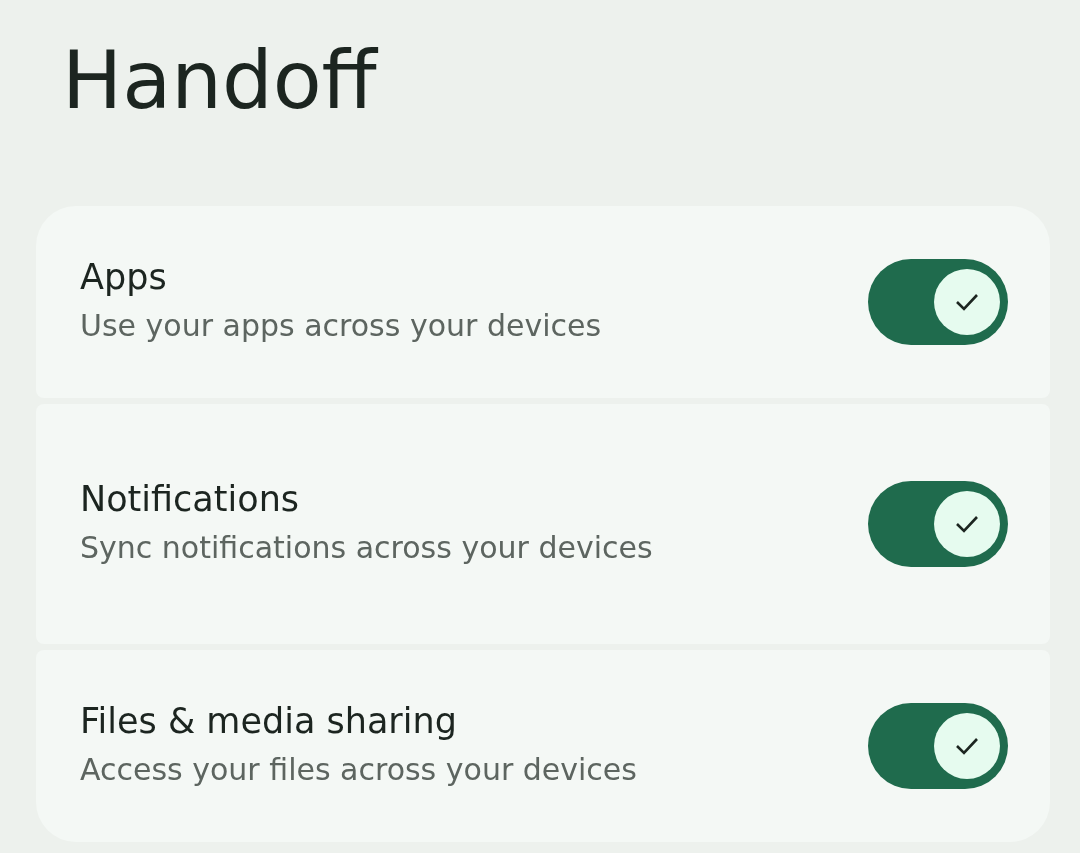 This screenshot has width=1080, height=853. What do you see at coordinates (190, 499) in the screenshot?
I see `setting-title: Notifications` at bounding box center [190, 499].